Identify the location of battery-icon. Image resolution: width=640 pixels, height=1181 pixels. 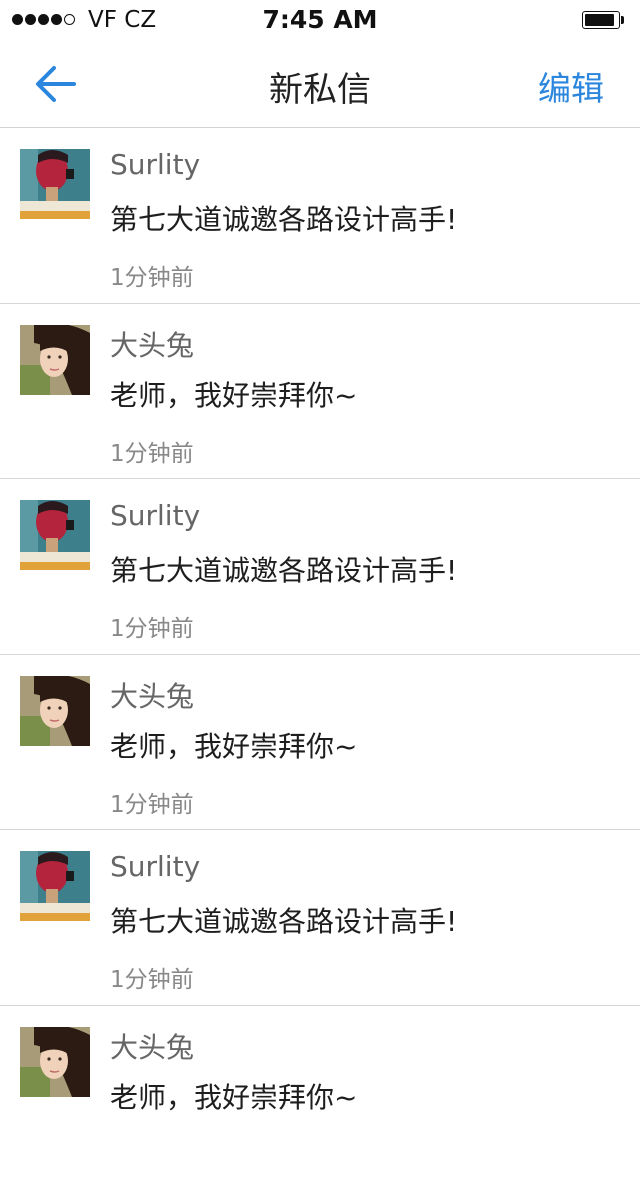
(604, 20).